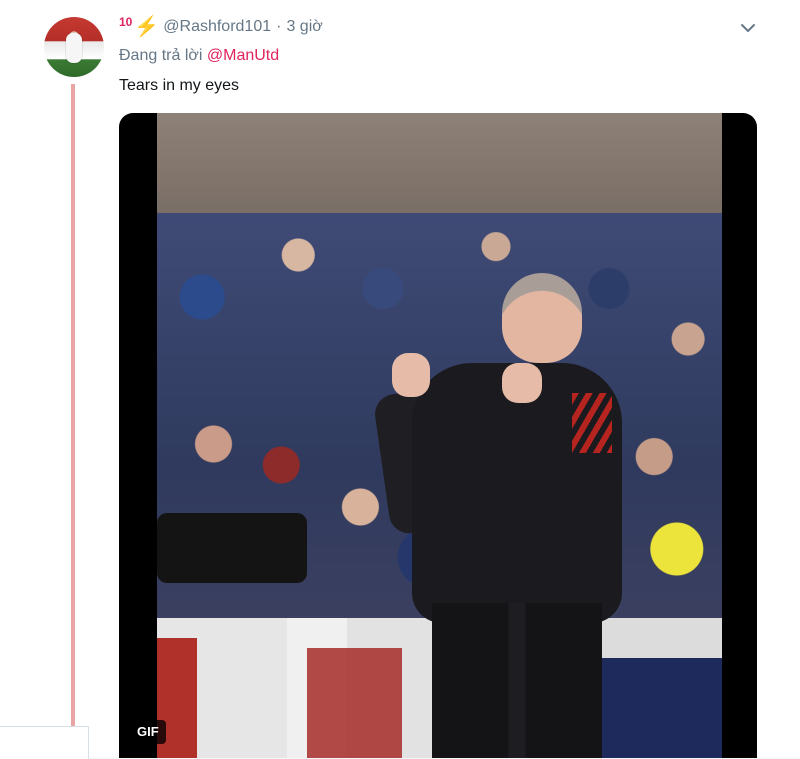 The height and width of the screenshot is (759, 800). What do you see at coordinates (179, 85) in the screenshot?
I see `tweet-text: Tears in my eyes` at bounding box center [179, 85].